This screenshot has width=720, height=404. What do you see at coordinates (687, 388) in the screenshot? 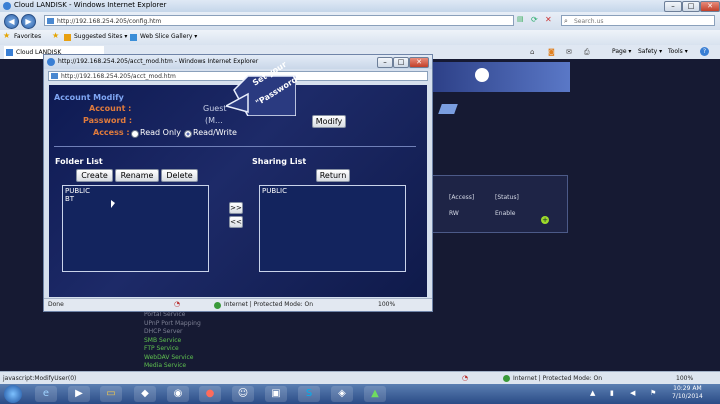
I see `clock-time: 10:29 AM` at bounding box center [687, 388].